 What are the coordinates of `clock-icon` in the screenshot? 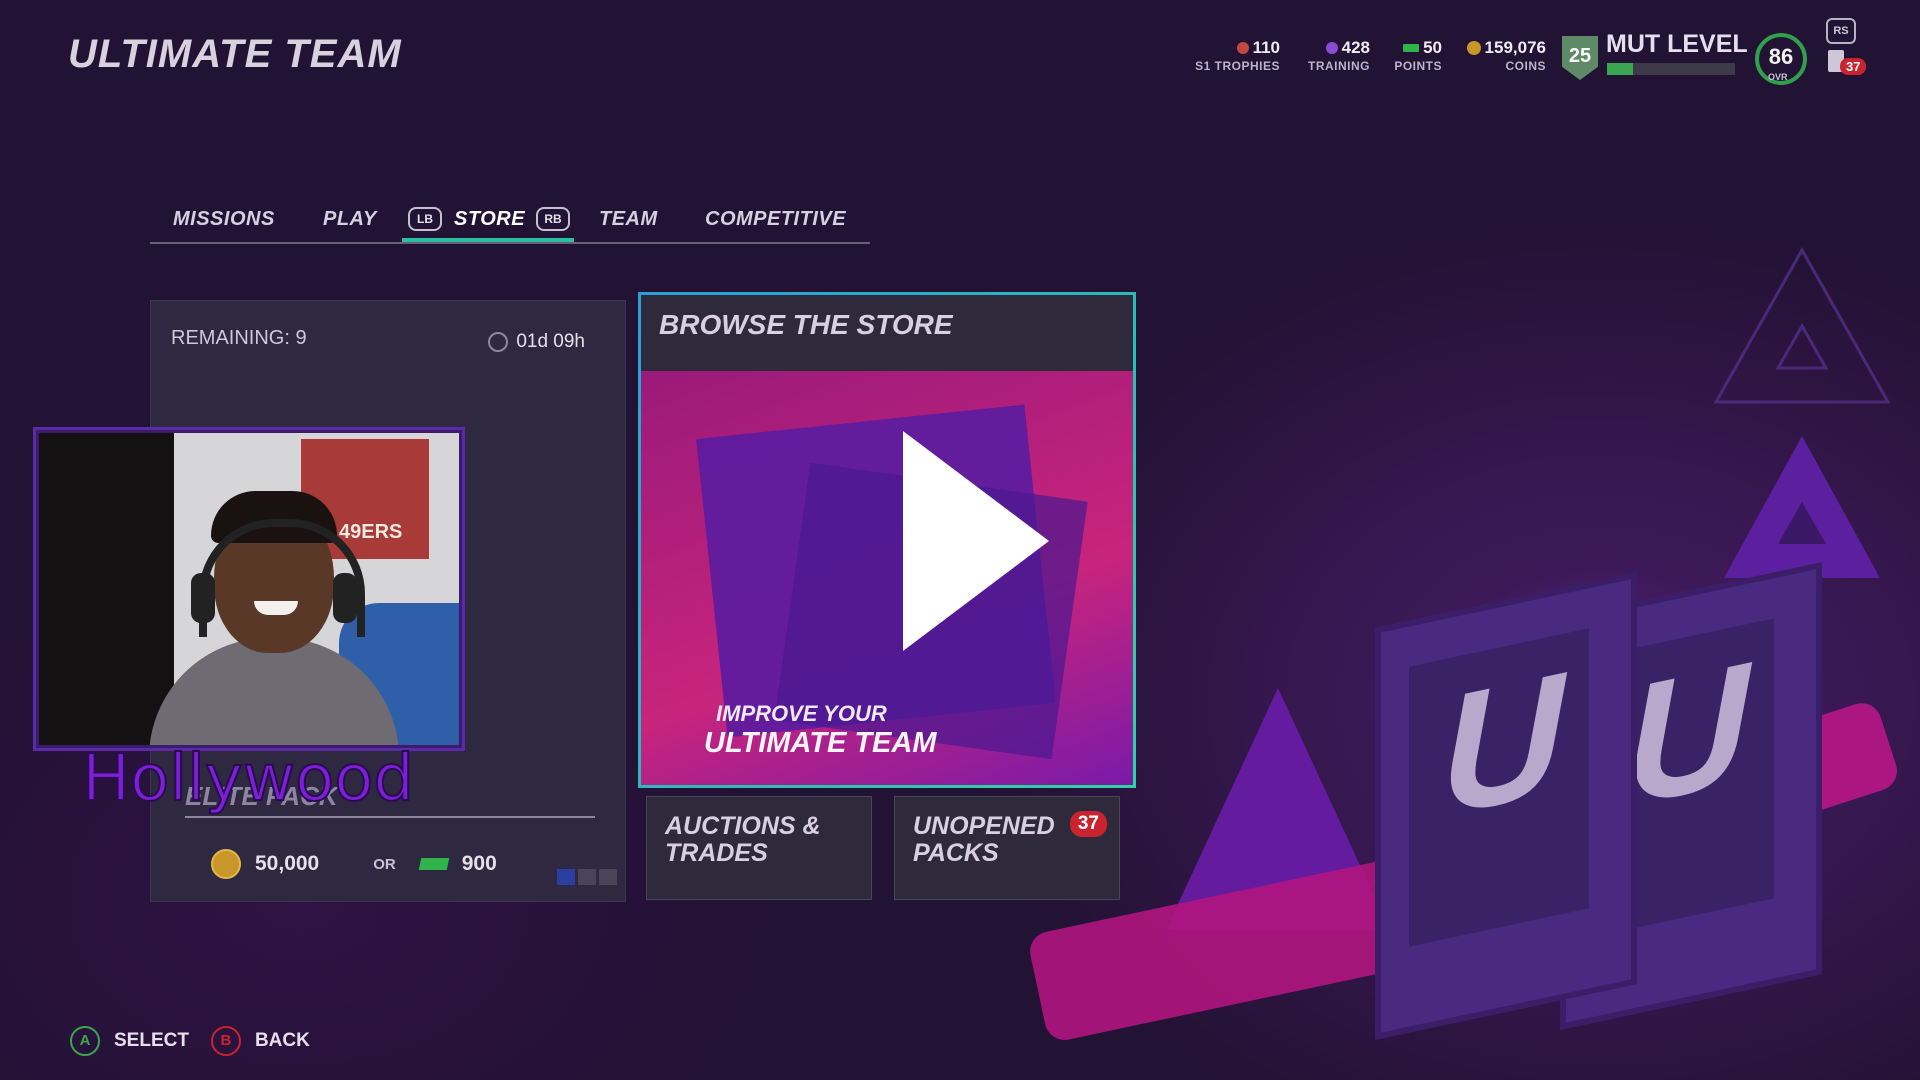 It's located at (498, 342).